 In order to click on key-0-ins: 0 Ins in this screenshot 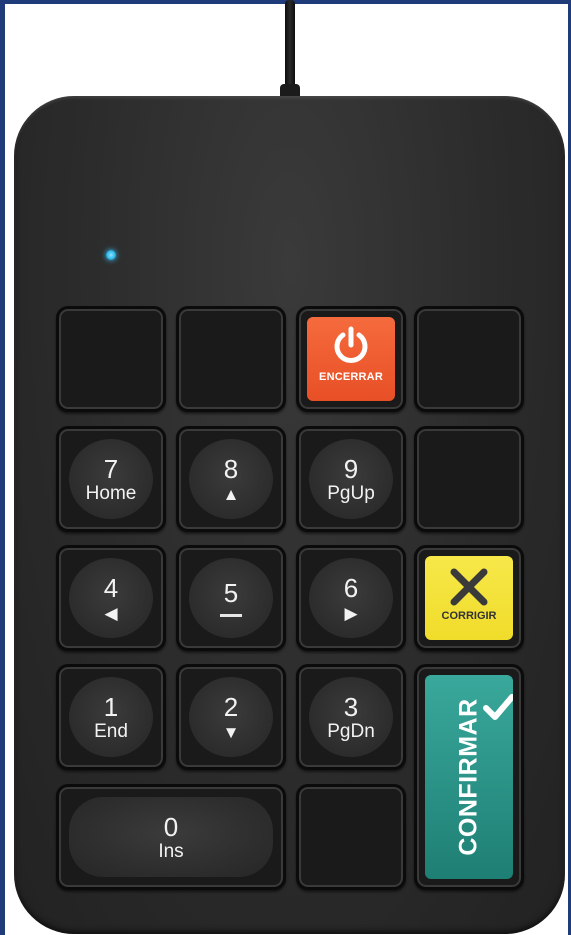, I will do `click(171, 837)`.